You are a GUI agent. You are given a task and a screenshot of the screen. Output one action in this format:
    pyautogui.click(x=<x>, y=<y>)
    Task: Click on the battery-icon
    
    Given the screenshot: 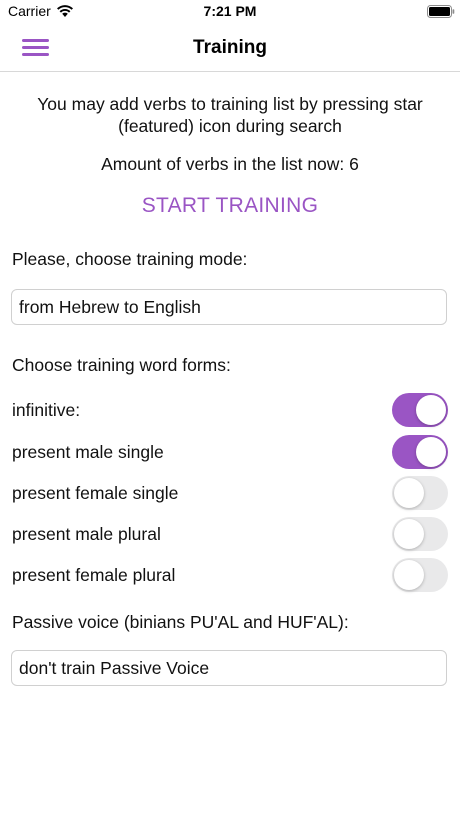 What is the action you would take?
    pyautogui.click(x=441, y=11)
    